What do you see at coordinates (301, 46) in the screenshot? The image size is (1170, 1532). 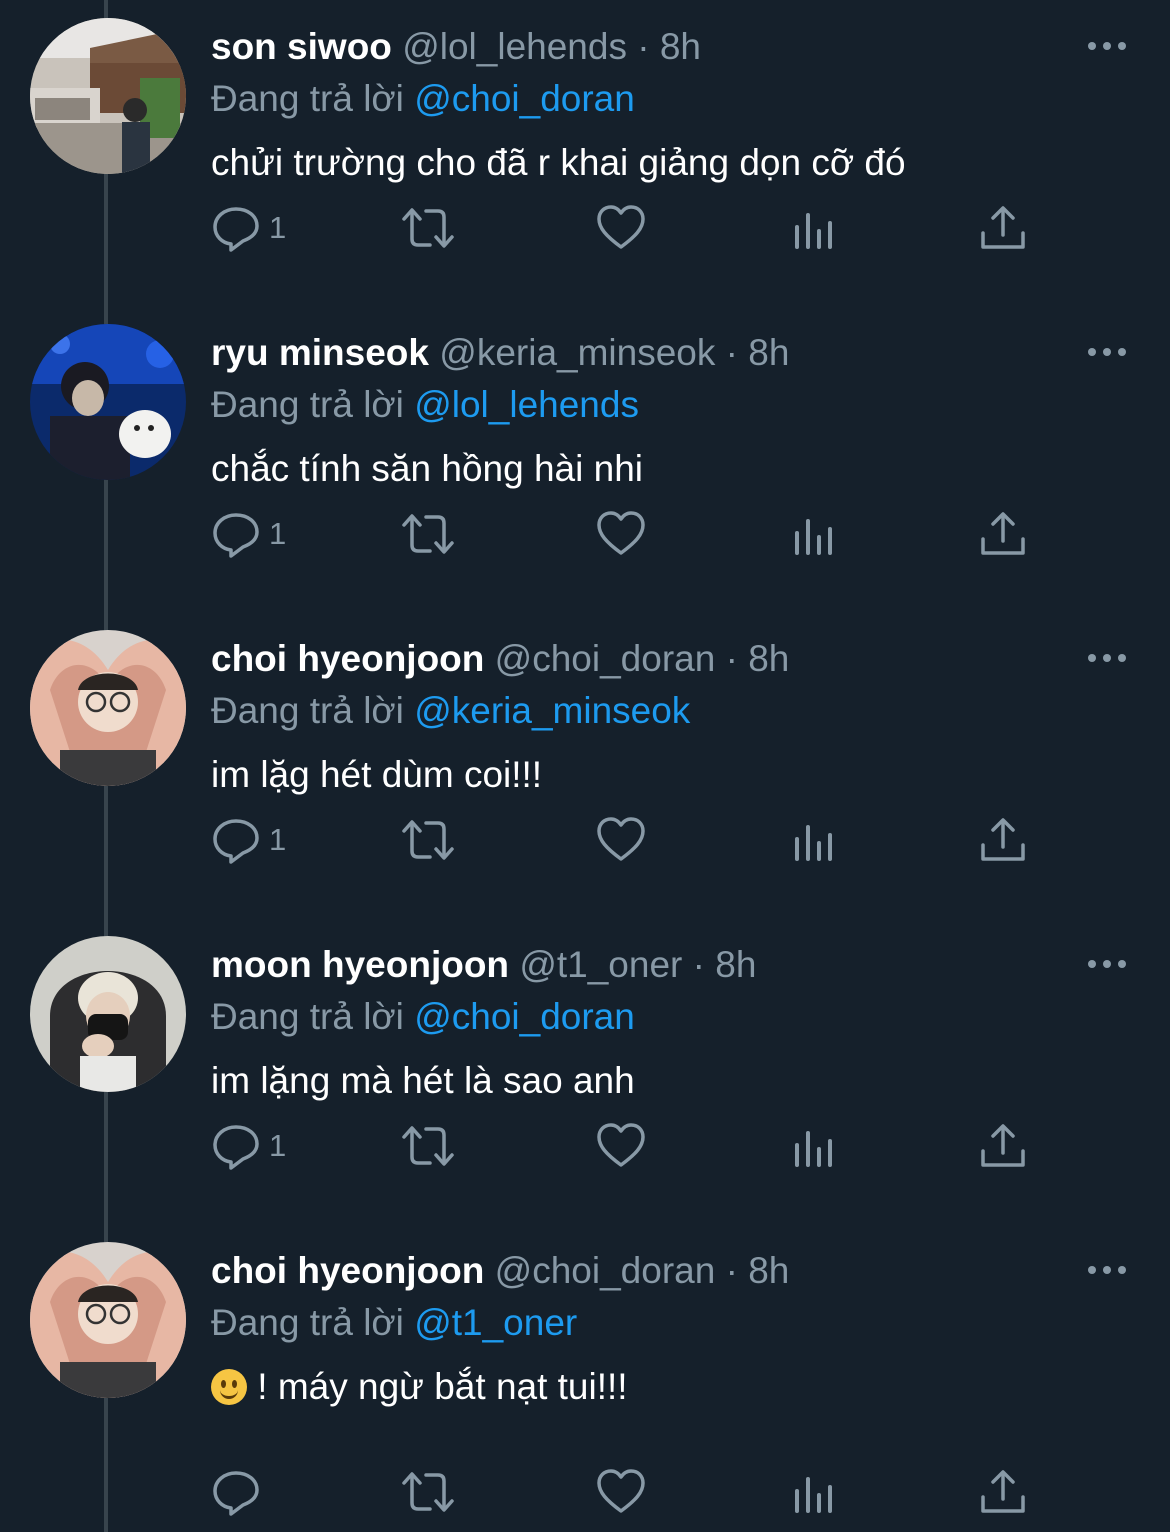 I see `display-name: son siwoo` at bounding box center [301, 46].